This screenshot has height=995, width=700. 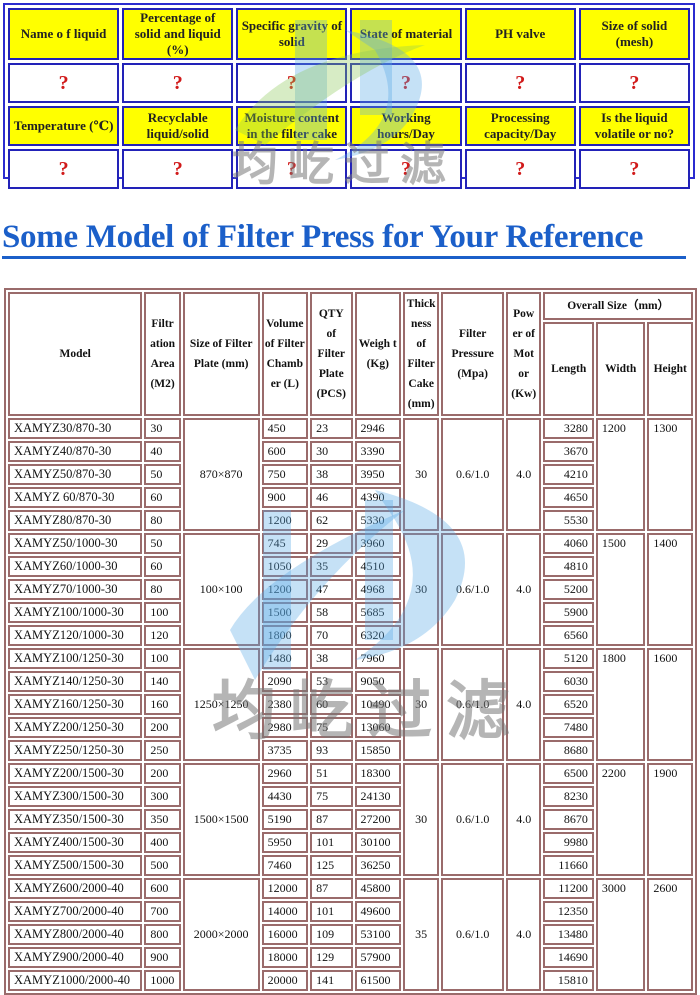 What do you see at coordinates (162, 428) in the screenshot?
I see `filtration-area-cell: 30` at bounding box center [162, 428].